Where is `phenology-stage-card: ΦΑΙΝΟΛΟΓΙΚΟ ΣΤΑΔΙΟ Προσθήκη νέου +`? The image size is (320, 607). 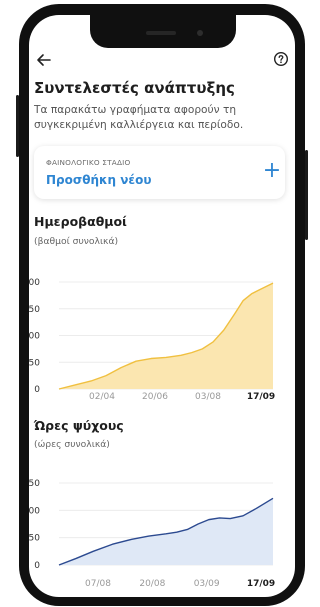
phenology-stage-card: ΦΑΙΝΟΛΟΓΙΚΟ ΣΤΑΔΙΟ Προσθήκη νέου + is located at coordinates (159, 172).